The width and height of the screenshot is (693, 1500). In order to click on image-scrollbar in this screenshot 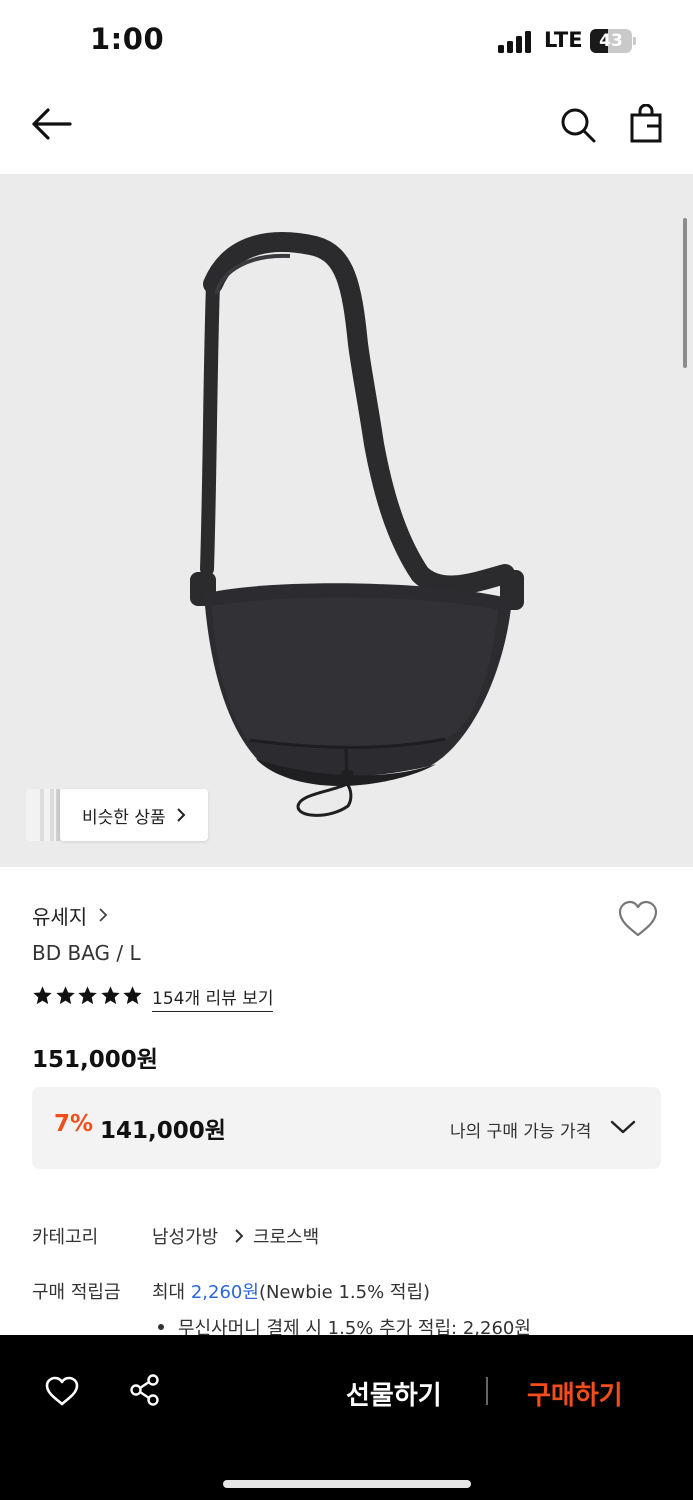, I will do `click(685, 293)`.